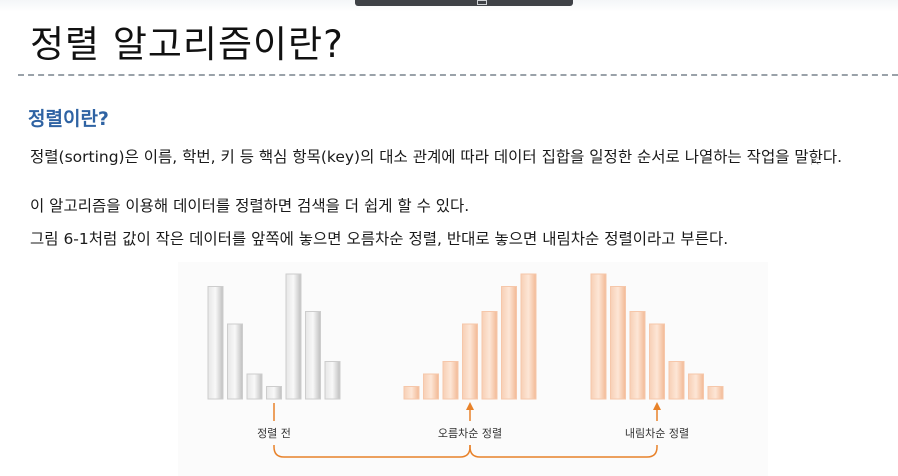 The width and height of the screenshot is (898, 476). Describe the element at coordinates (68, 119) in the screenshot. I see `section-heading: 정렬이란?` at that location.